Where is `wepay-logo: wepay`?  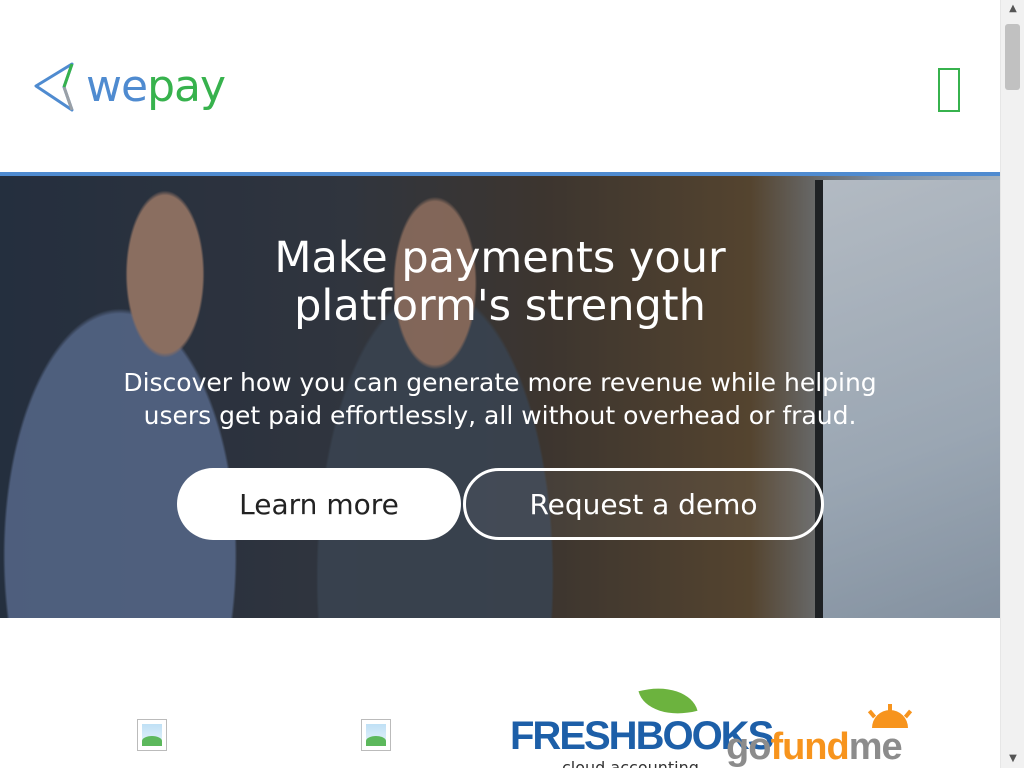 wepay-logo: wepay is located at coordinates (128, 87).